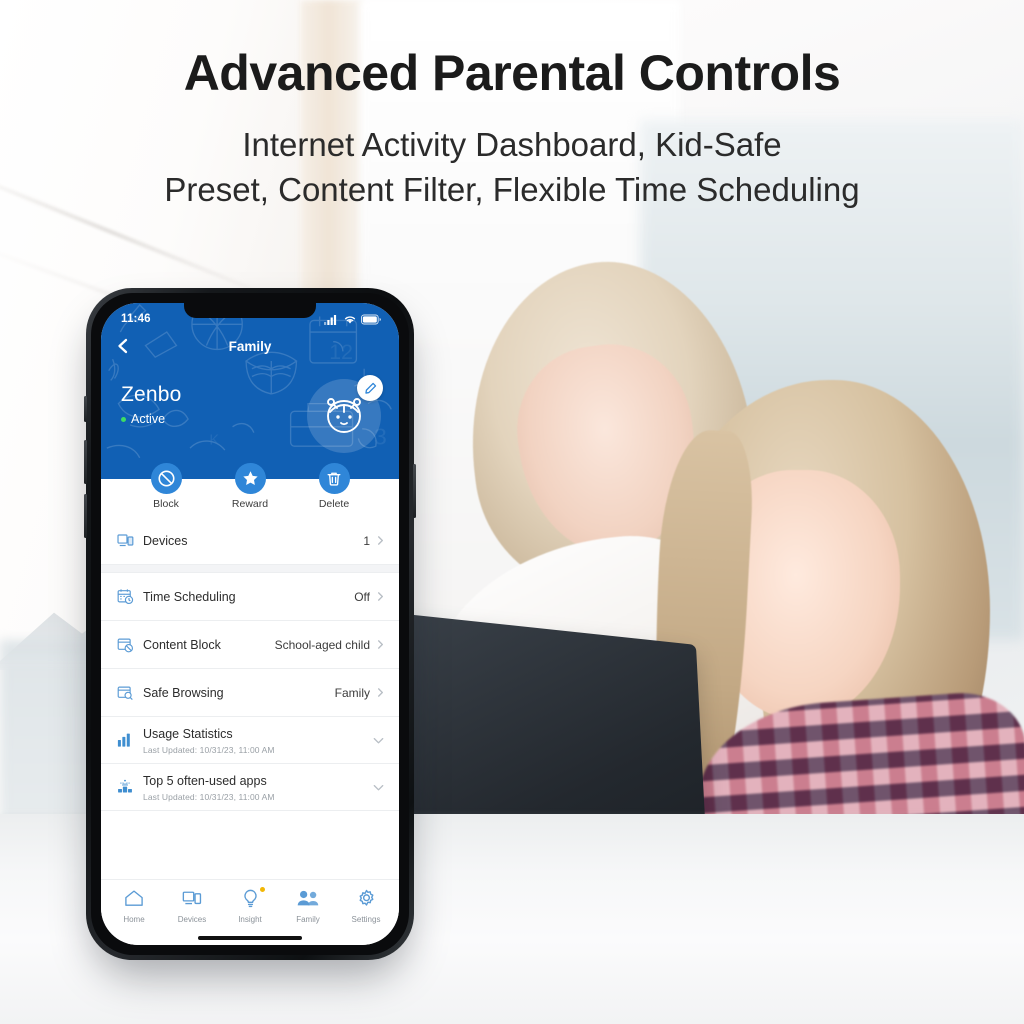 This screenshot has width=1024, height=1024. Describe the element at coordinates (362, 596) in the screenshot. I see `list-item-value: Off` at that location.